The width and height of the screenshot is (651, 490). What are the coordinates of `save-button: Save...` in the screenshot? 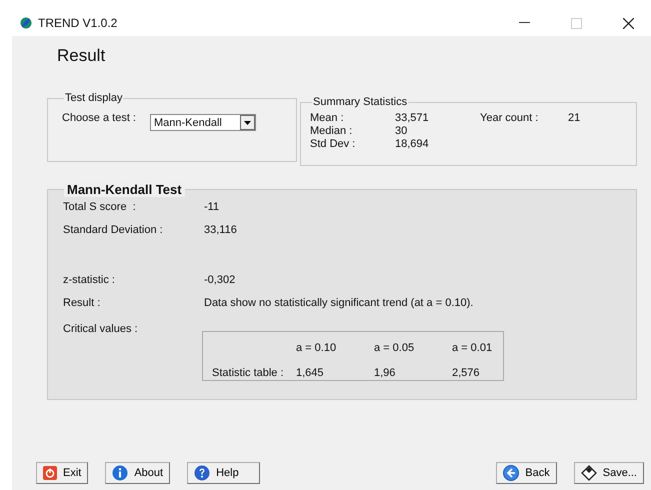 It's located at (609, 473).